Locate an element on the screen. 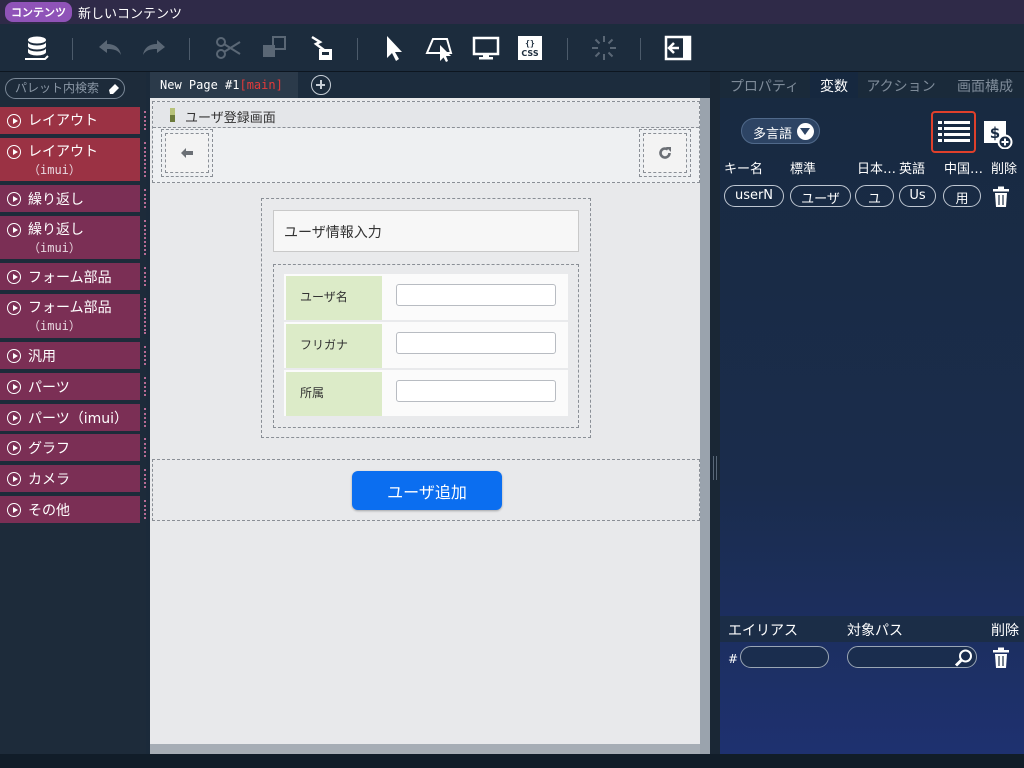  target-path-column: 対象パス is located at coordinates (875, 631).